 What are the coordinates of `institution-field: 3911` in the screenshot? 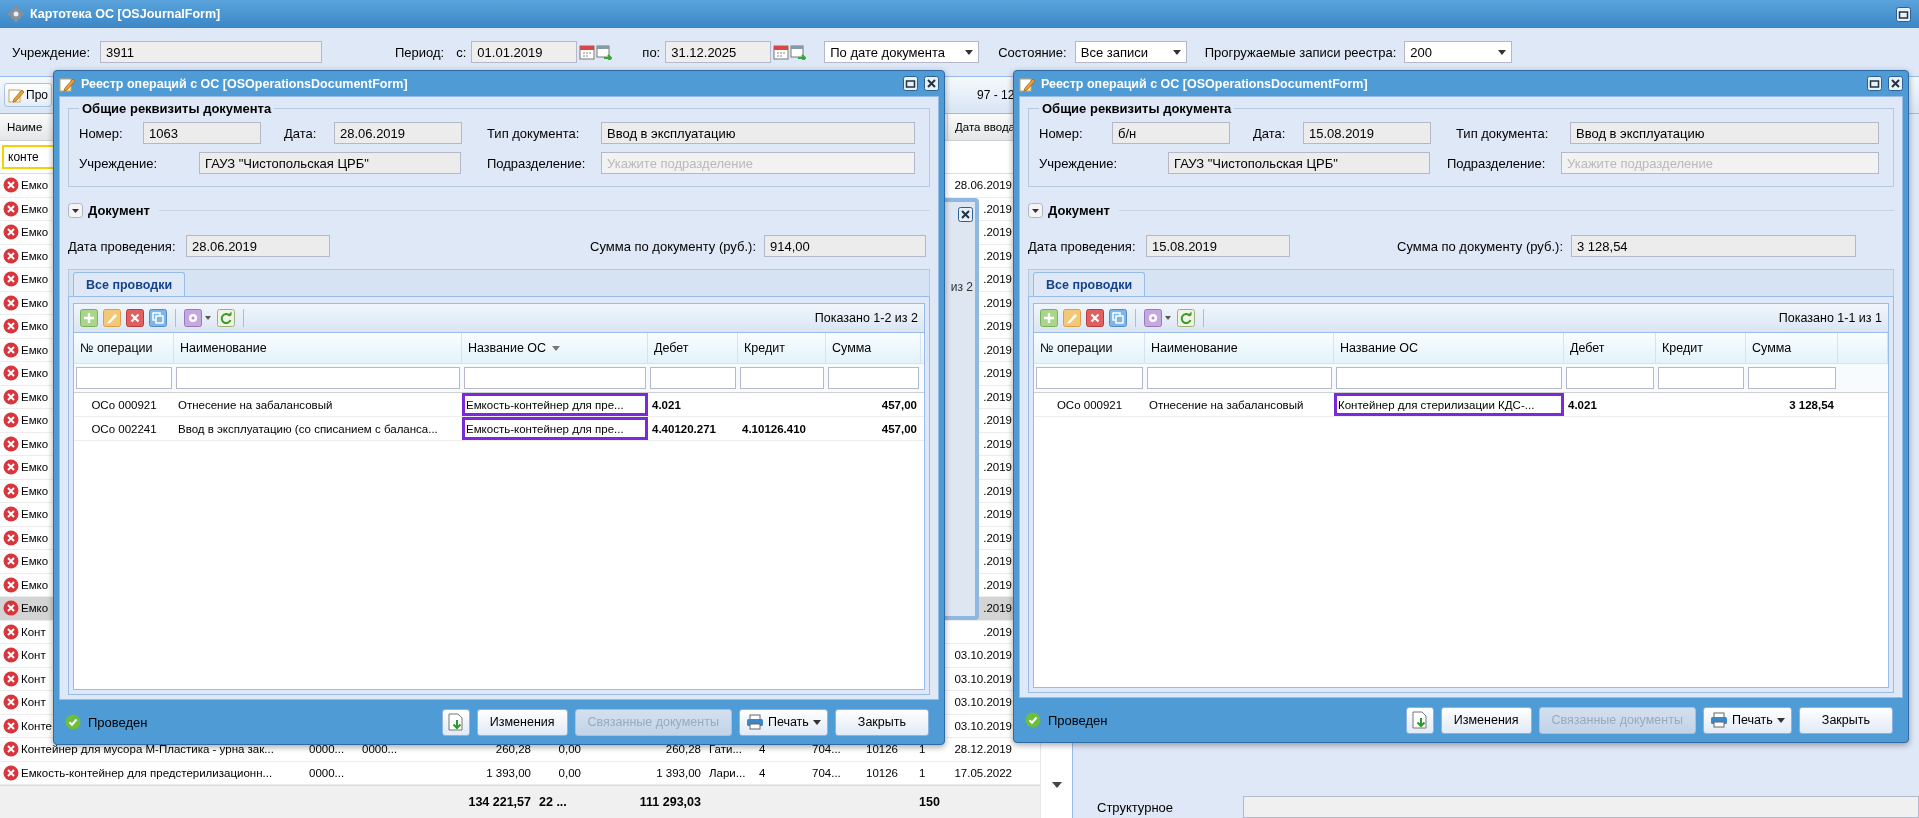 It's located at (211, 52).